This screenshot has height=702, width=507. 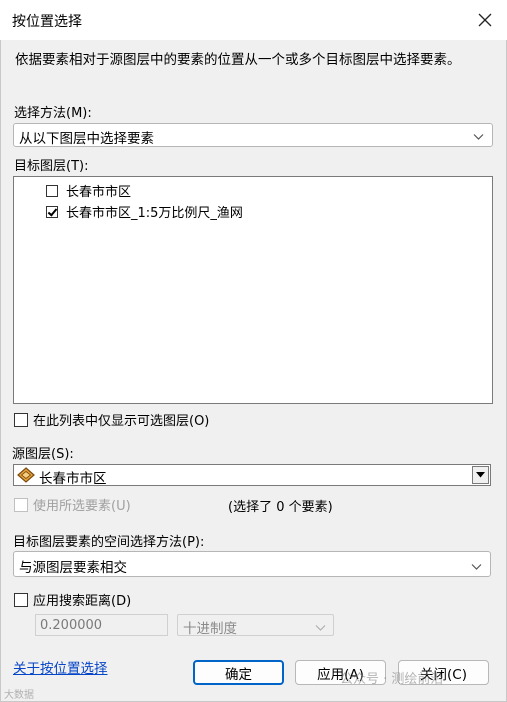 What do you see at coordinates (47, 22) in the screenshot?
I see `dialog-title: 按位置选择` at bounding box center [47, 22].